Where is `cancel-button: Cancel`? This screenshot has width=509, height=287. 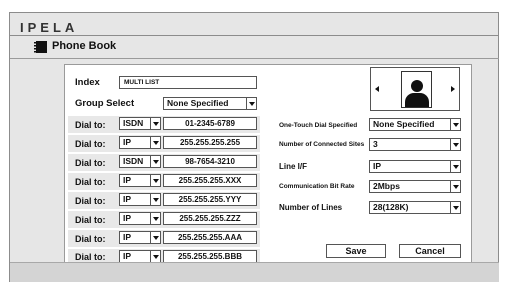 cancel-button: Cancel is located at coordinates (430, 251).